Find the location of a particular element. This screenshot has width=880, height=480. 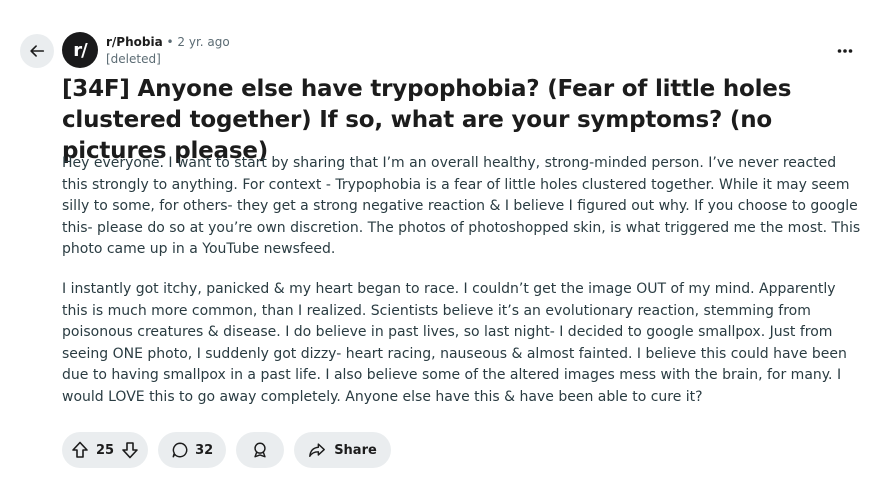

post-meta: r/Phobia • 2 yr. ago [deleted] is located at coordinates (168, 50).